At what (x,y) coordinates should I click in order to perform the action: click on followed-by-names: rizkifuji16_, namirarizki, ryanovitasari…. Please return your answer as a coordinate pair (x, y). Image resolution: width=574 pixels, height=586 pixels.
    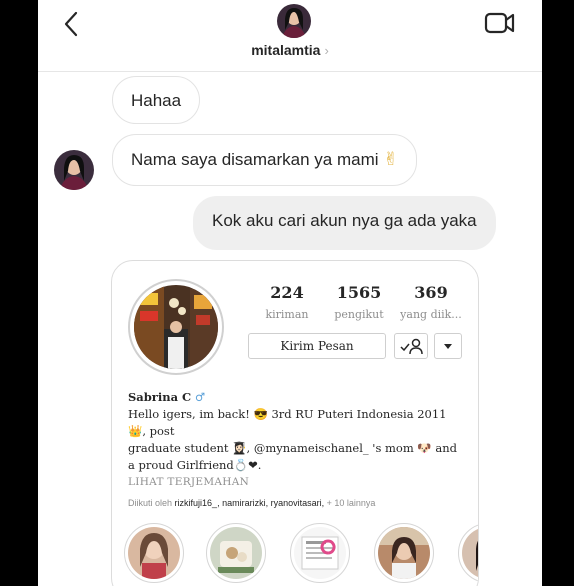
    Looking at the image, I should click on (249, 503).